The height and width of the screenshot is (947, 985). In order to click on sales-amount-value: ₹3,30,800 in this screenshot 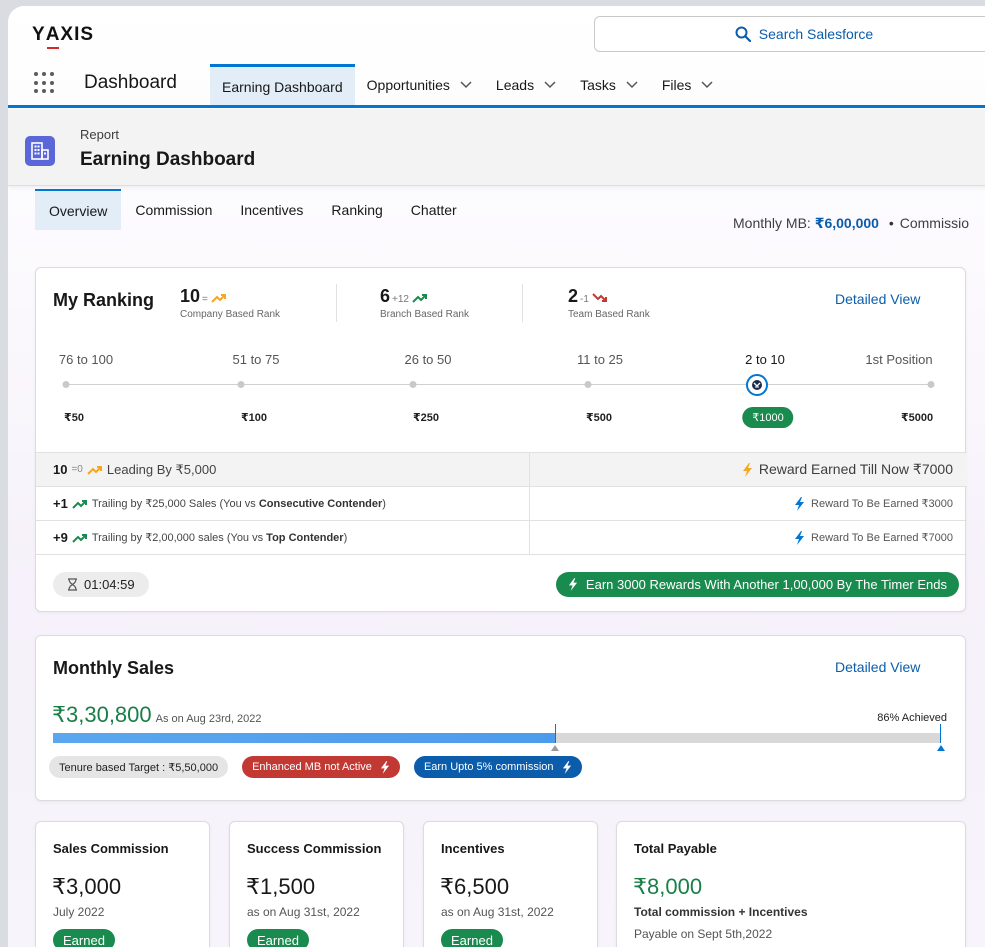, I will do `click(102, 714)`.